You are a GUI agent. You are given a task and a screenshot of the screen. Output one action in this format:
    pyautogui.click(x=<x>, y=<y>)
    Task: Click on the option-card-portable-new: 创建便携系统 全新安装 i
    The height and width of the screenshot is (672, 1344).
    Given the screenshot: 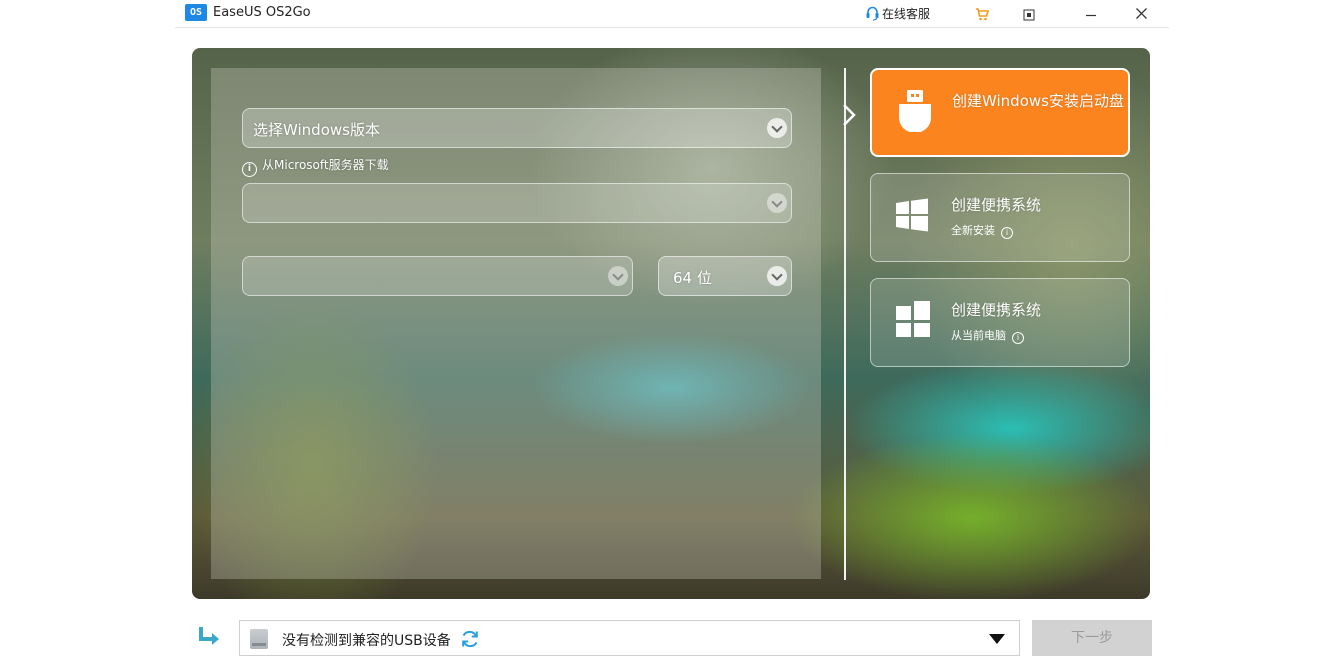 What is the action you would take?
    pyautogui.click(x=1000, y=217)
    